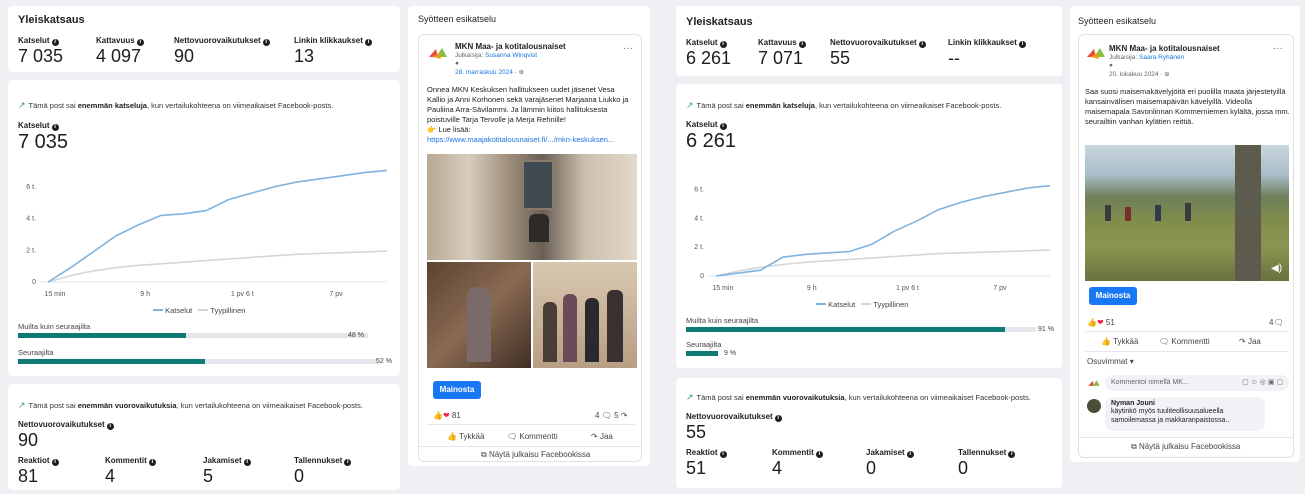 The image size is (1305, 494). What do you see at coordinates (1110, 361) in the screenshot?
I see `sort-relevant-dropdown: Osuvimmat ▾` at bounding box center [1110, 361].